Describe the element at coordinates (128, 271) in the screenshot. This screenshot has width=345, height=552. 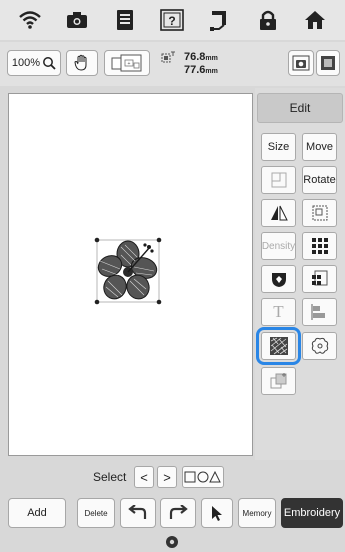
I see `hibiscus-design` at that location.